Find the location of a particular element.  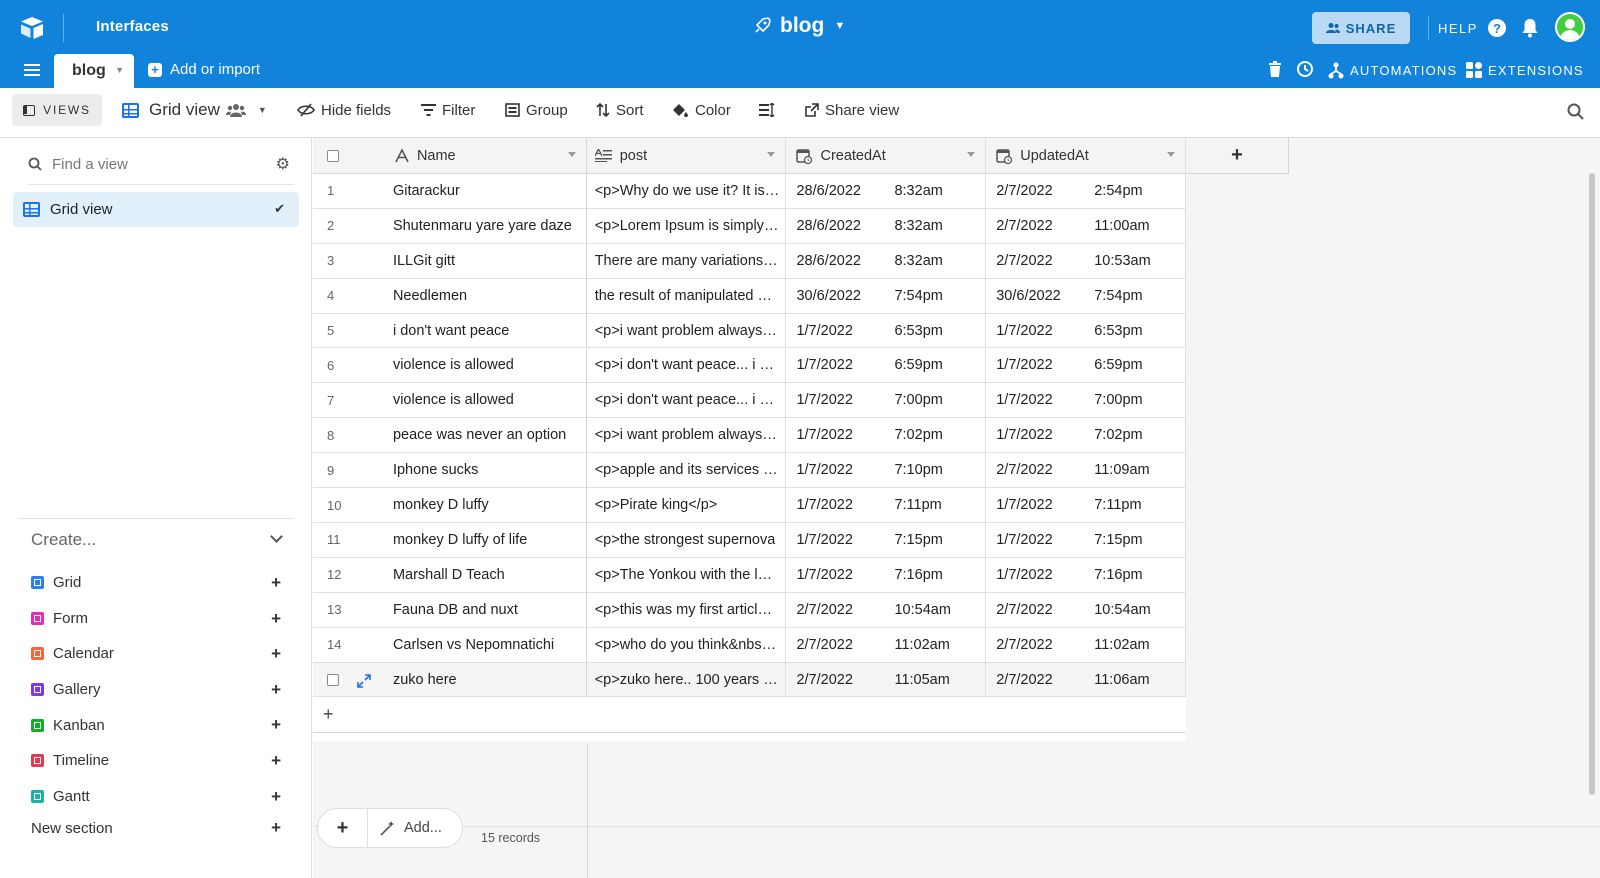

row-checkbox is located at coordinates (333, 679).